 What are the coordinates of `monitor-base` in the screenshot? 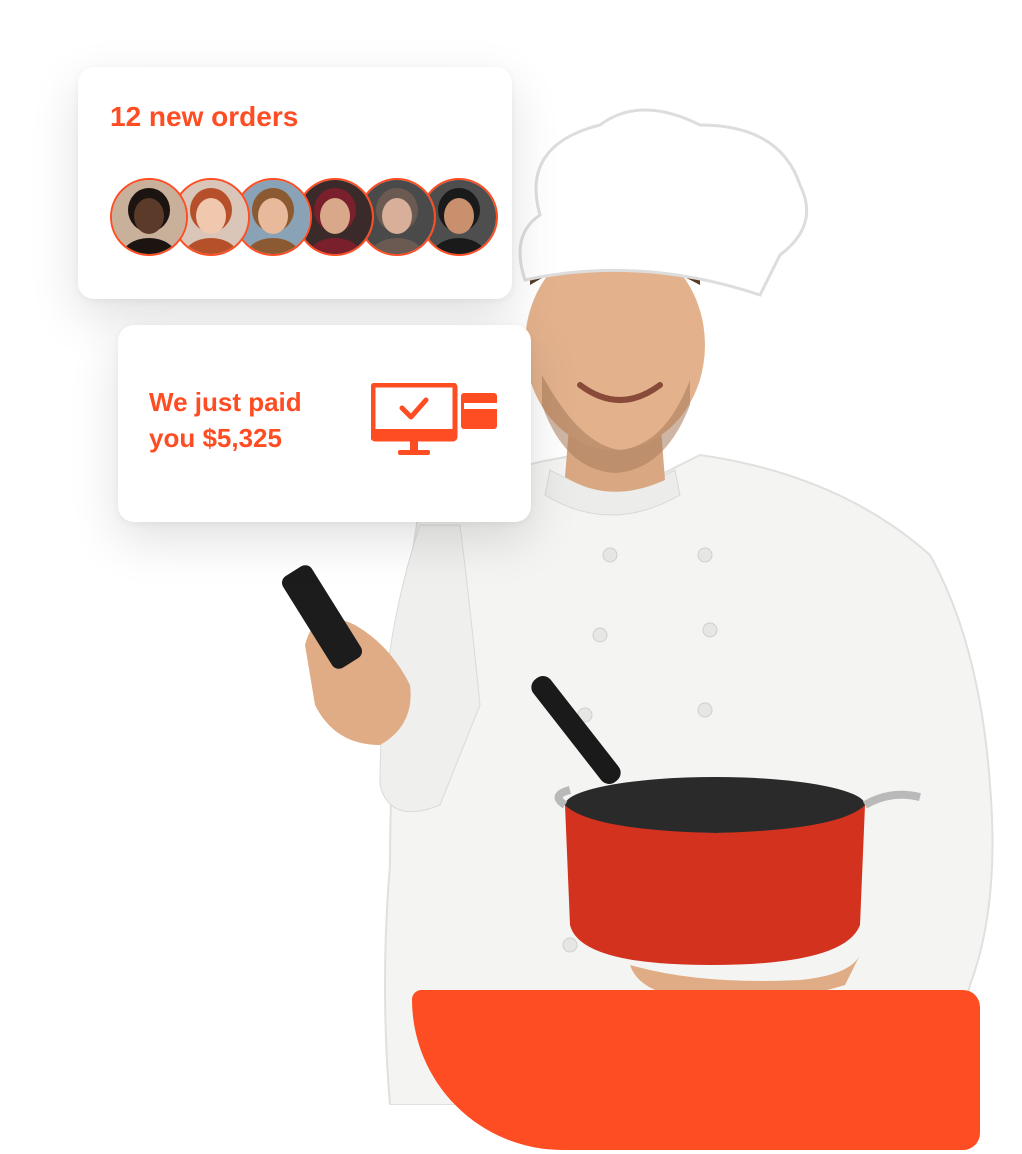 It's located at (414, 452).